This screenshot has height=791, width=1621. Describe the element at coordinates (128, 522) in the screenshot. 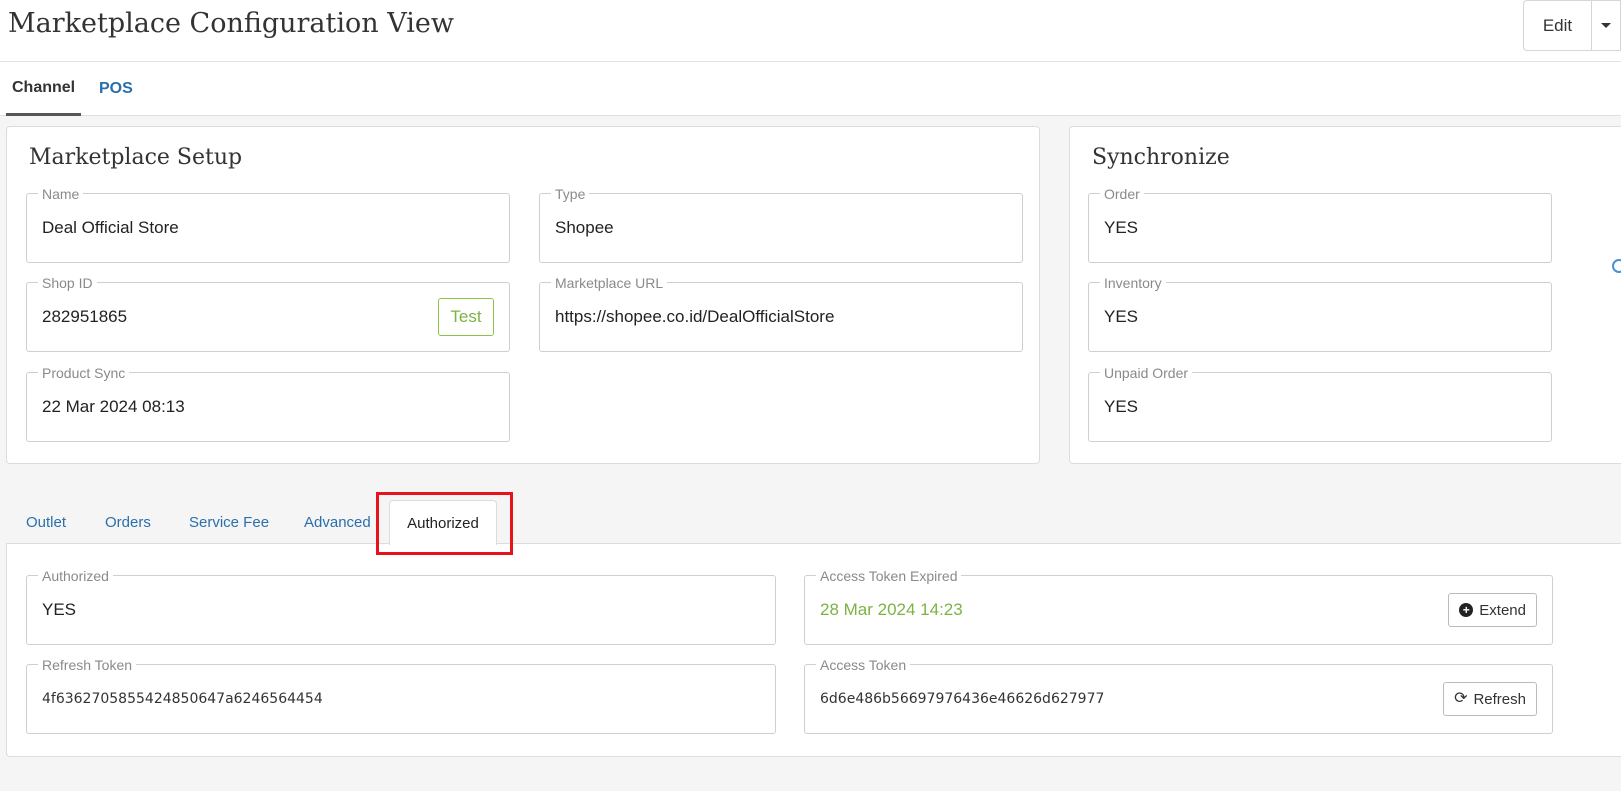

I see `tab-orders: Orders` at that location.